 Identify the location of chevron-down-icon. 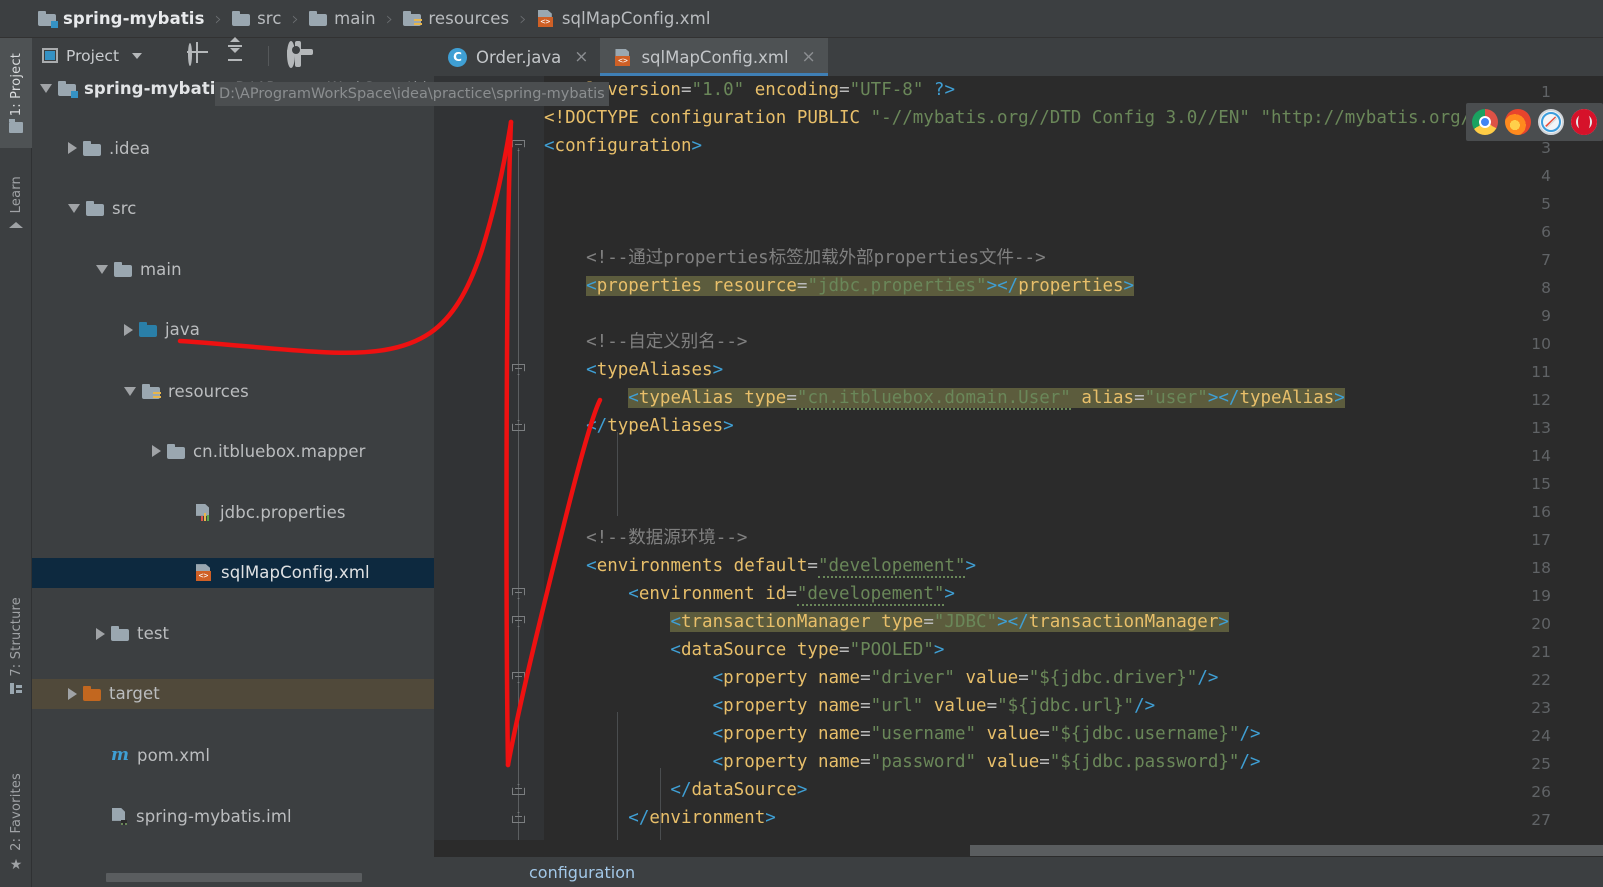
(137, 55).